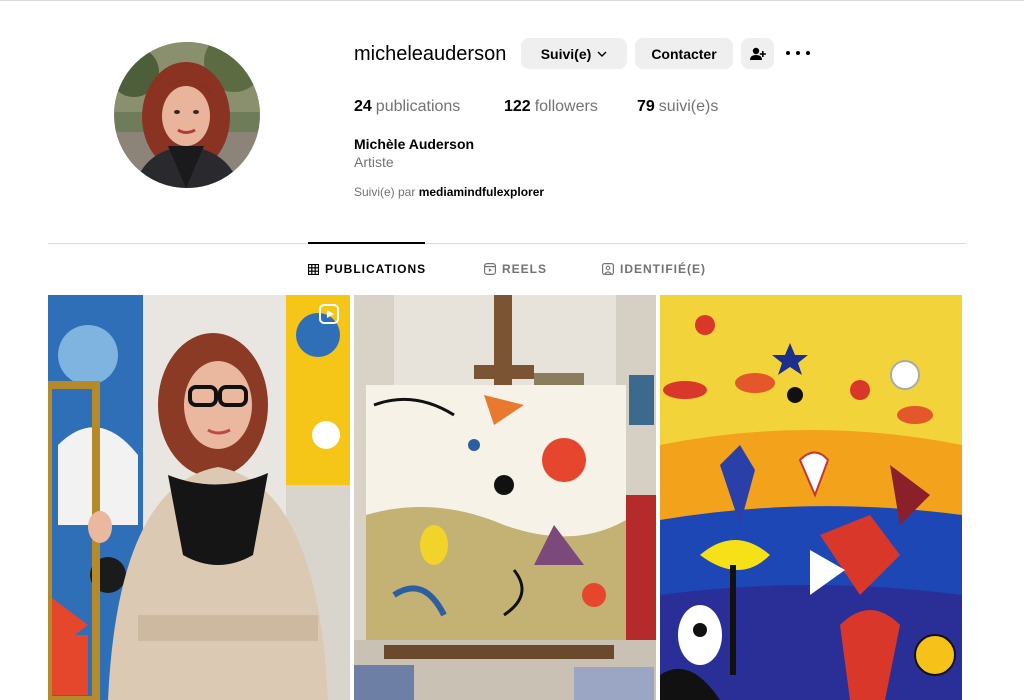  I want to click on tagged-icon, so click(608, 269).